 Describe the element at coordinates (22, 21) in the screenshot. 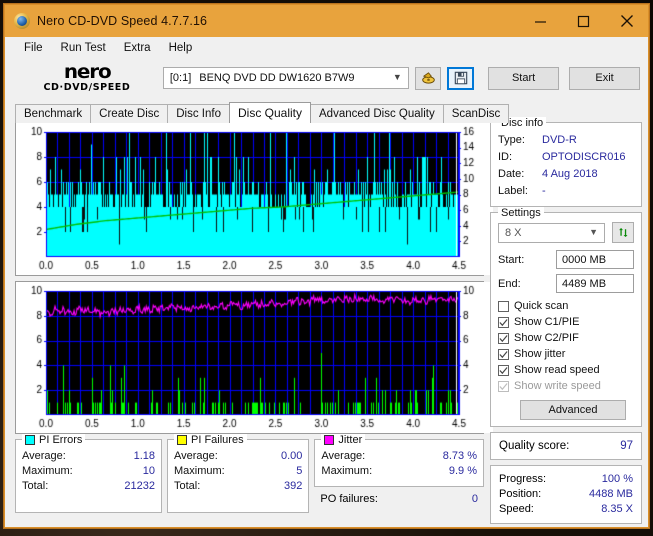

I see `nero-disc-icon` at that location.